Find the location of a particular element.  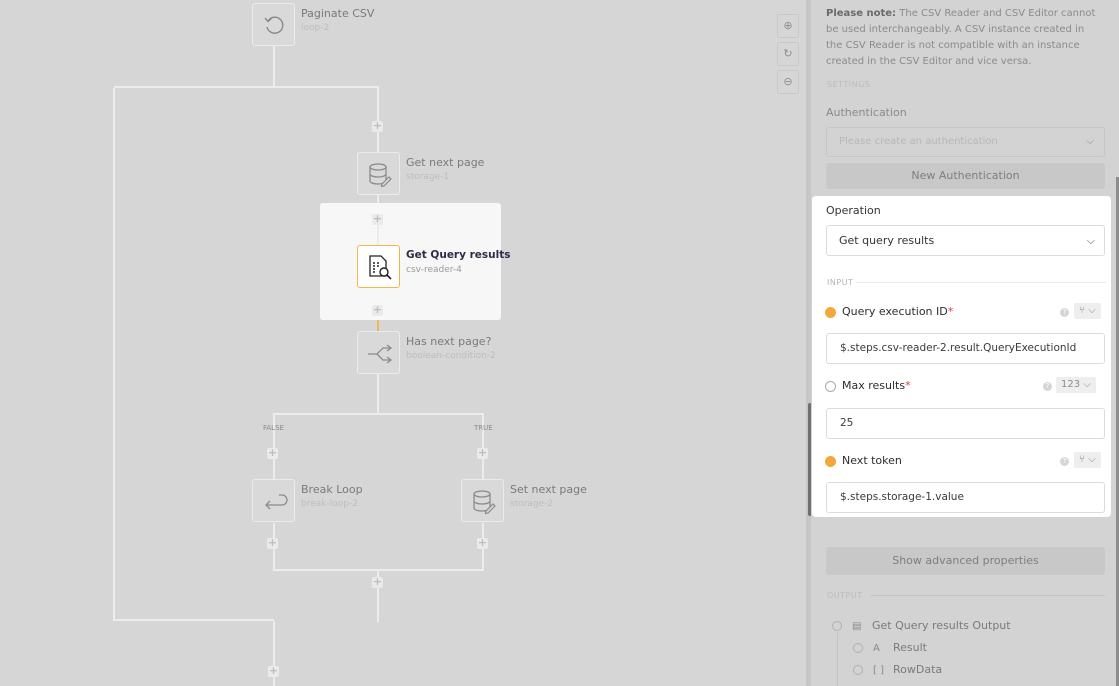

node-id: csv-reader-4 is located at coordinates (434, 270).